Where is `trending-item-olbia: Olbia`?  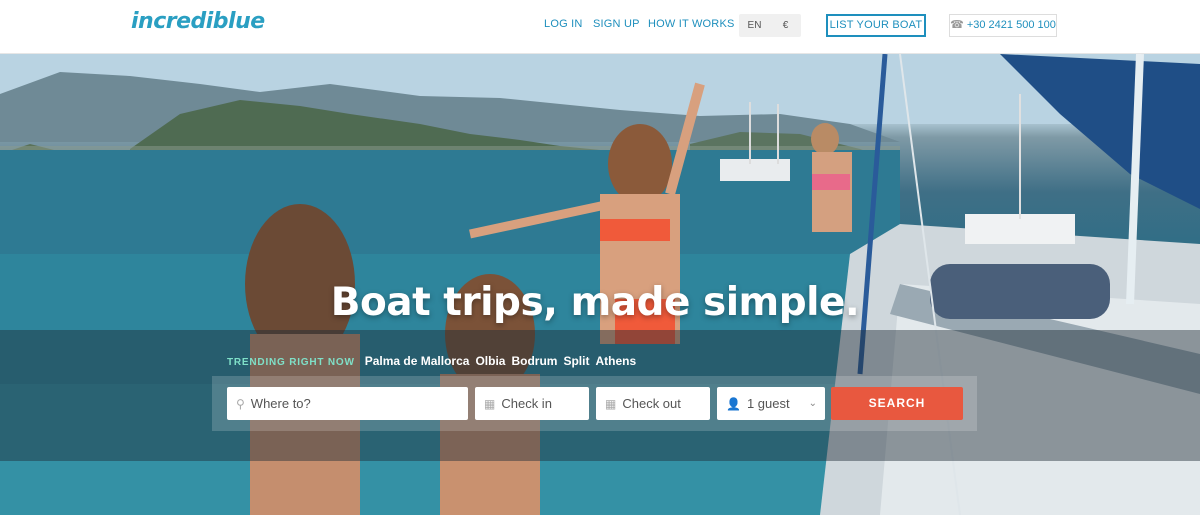
trending-item-olbia: Olbia is located at coordinates (490, 361).